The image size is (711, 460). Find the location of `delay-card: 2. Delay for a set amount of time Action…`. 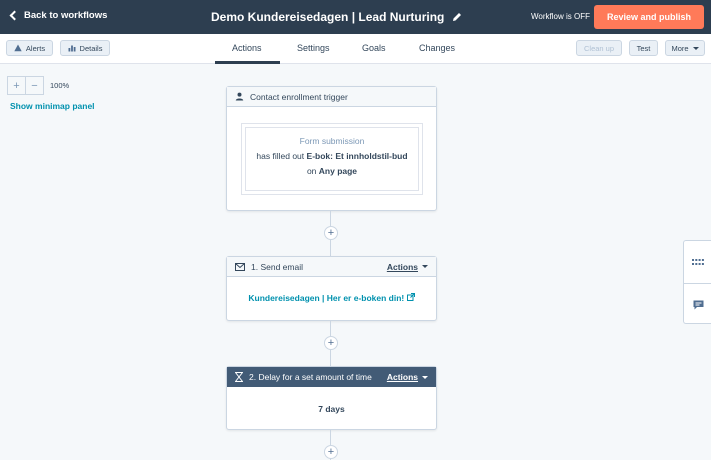

delay-card: 2. Delay for a set amount of time Action… is located at coordinates (331, 398).